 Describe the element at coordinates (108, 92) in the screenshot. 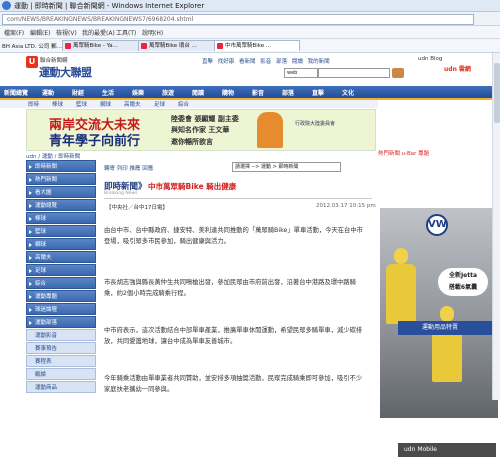

I see `nav-item: 生活` at that location.